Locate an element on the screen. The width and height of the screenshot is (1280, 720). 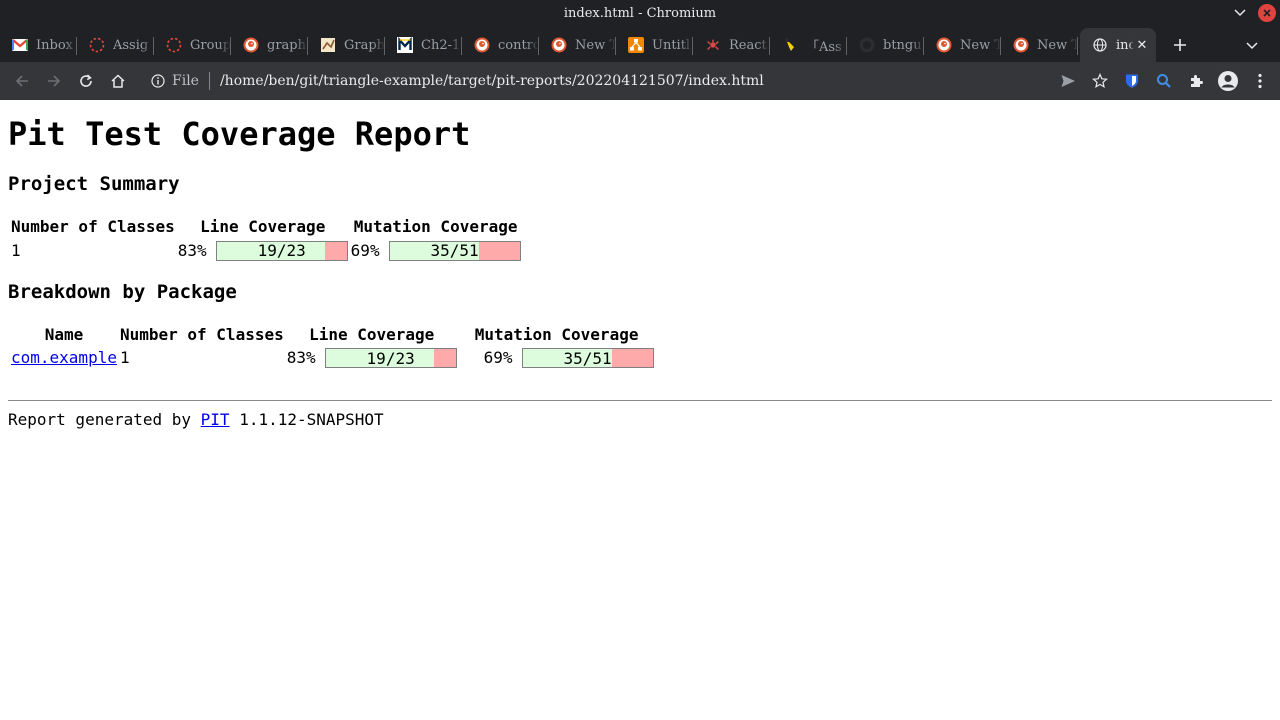
tab-10: 「Ass is located at coordinates (808, 45).